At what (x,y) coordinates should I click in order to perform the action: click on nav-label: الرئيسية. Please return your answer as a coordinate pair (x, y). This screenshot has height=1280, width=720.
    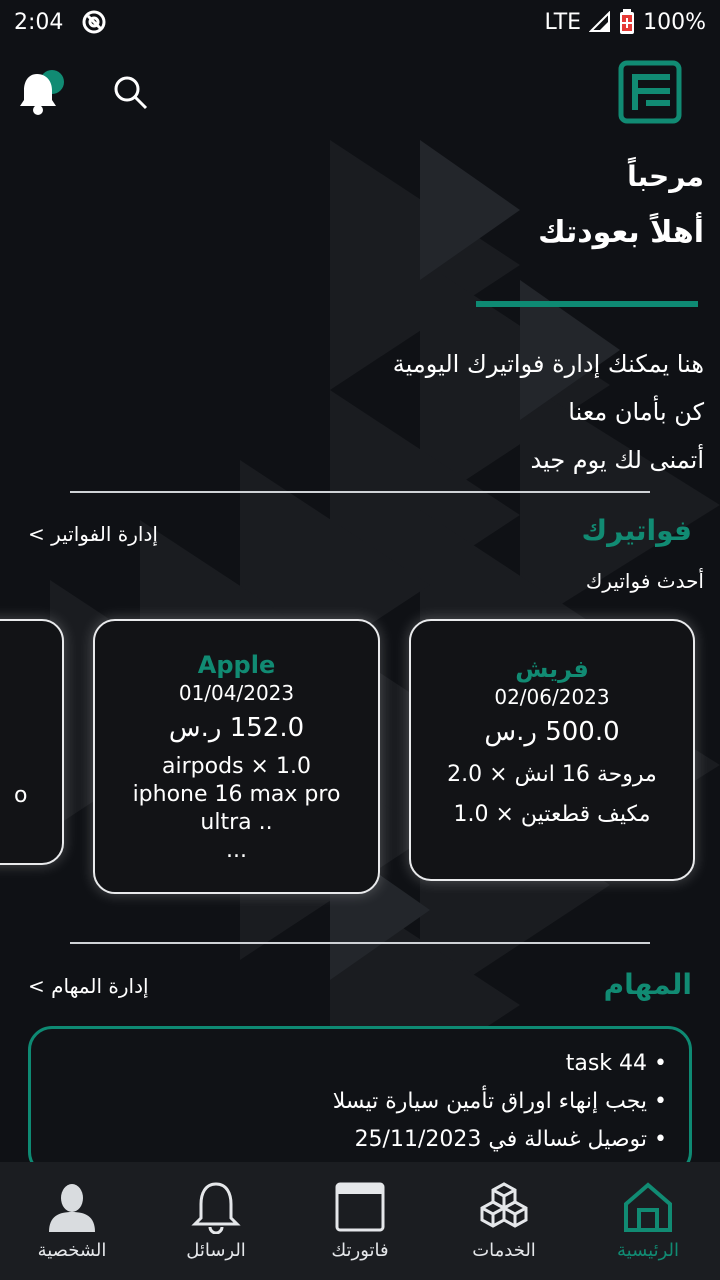
    Looking at the image, I should click on (648, 1250).